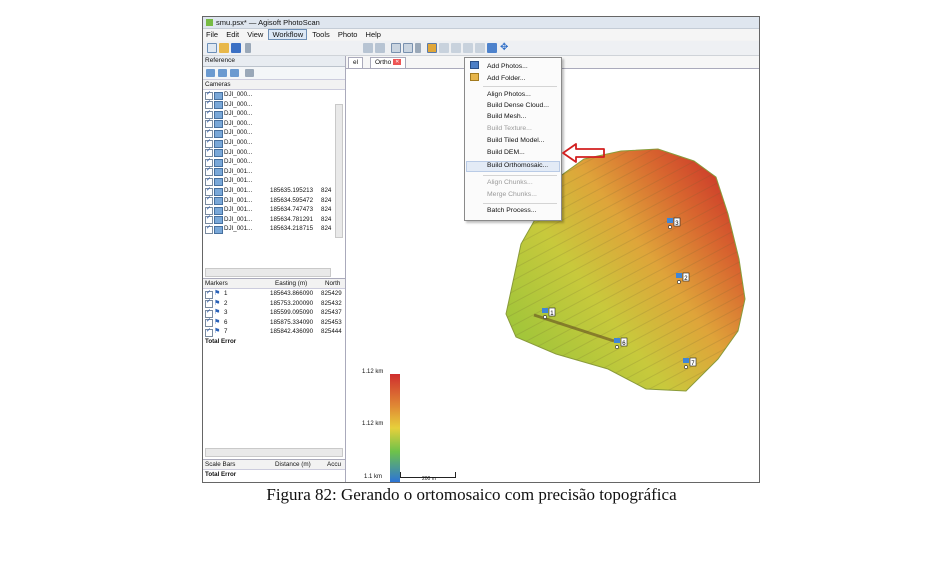  Describe the element at coordinates (232, 34) in the screenshot. I see `menu-edit: Edit` at that location.